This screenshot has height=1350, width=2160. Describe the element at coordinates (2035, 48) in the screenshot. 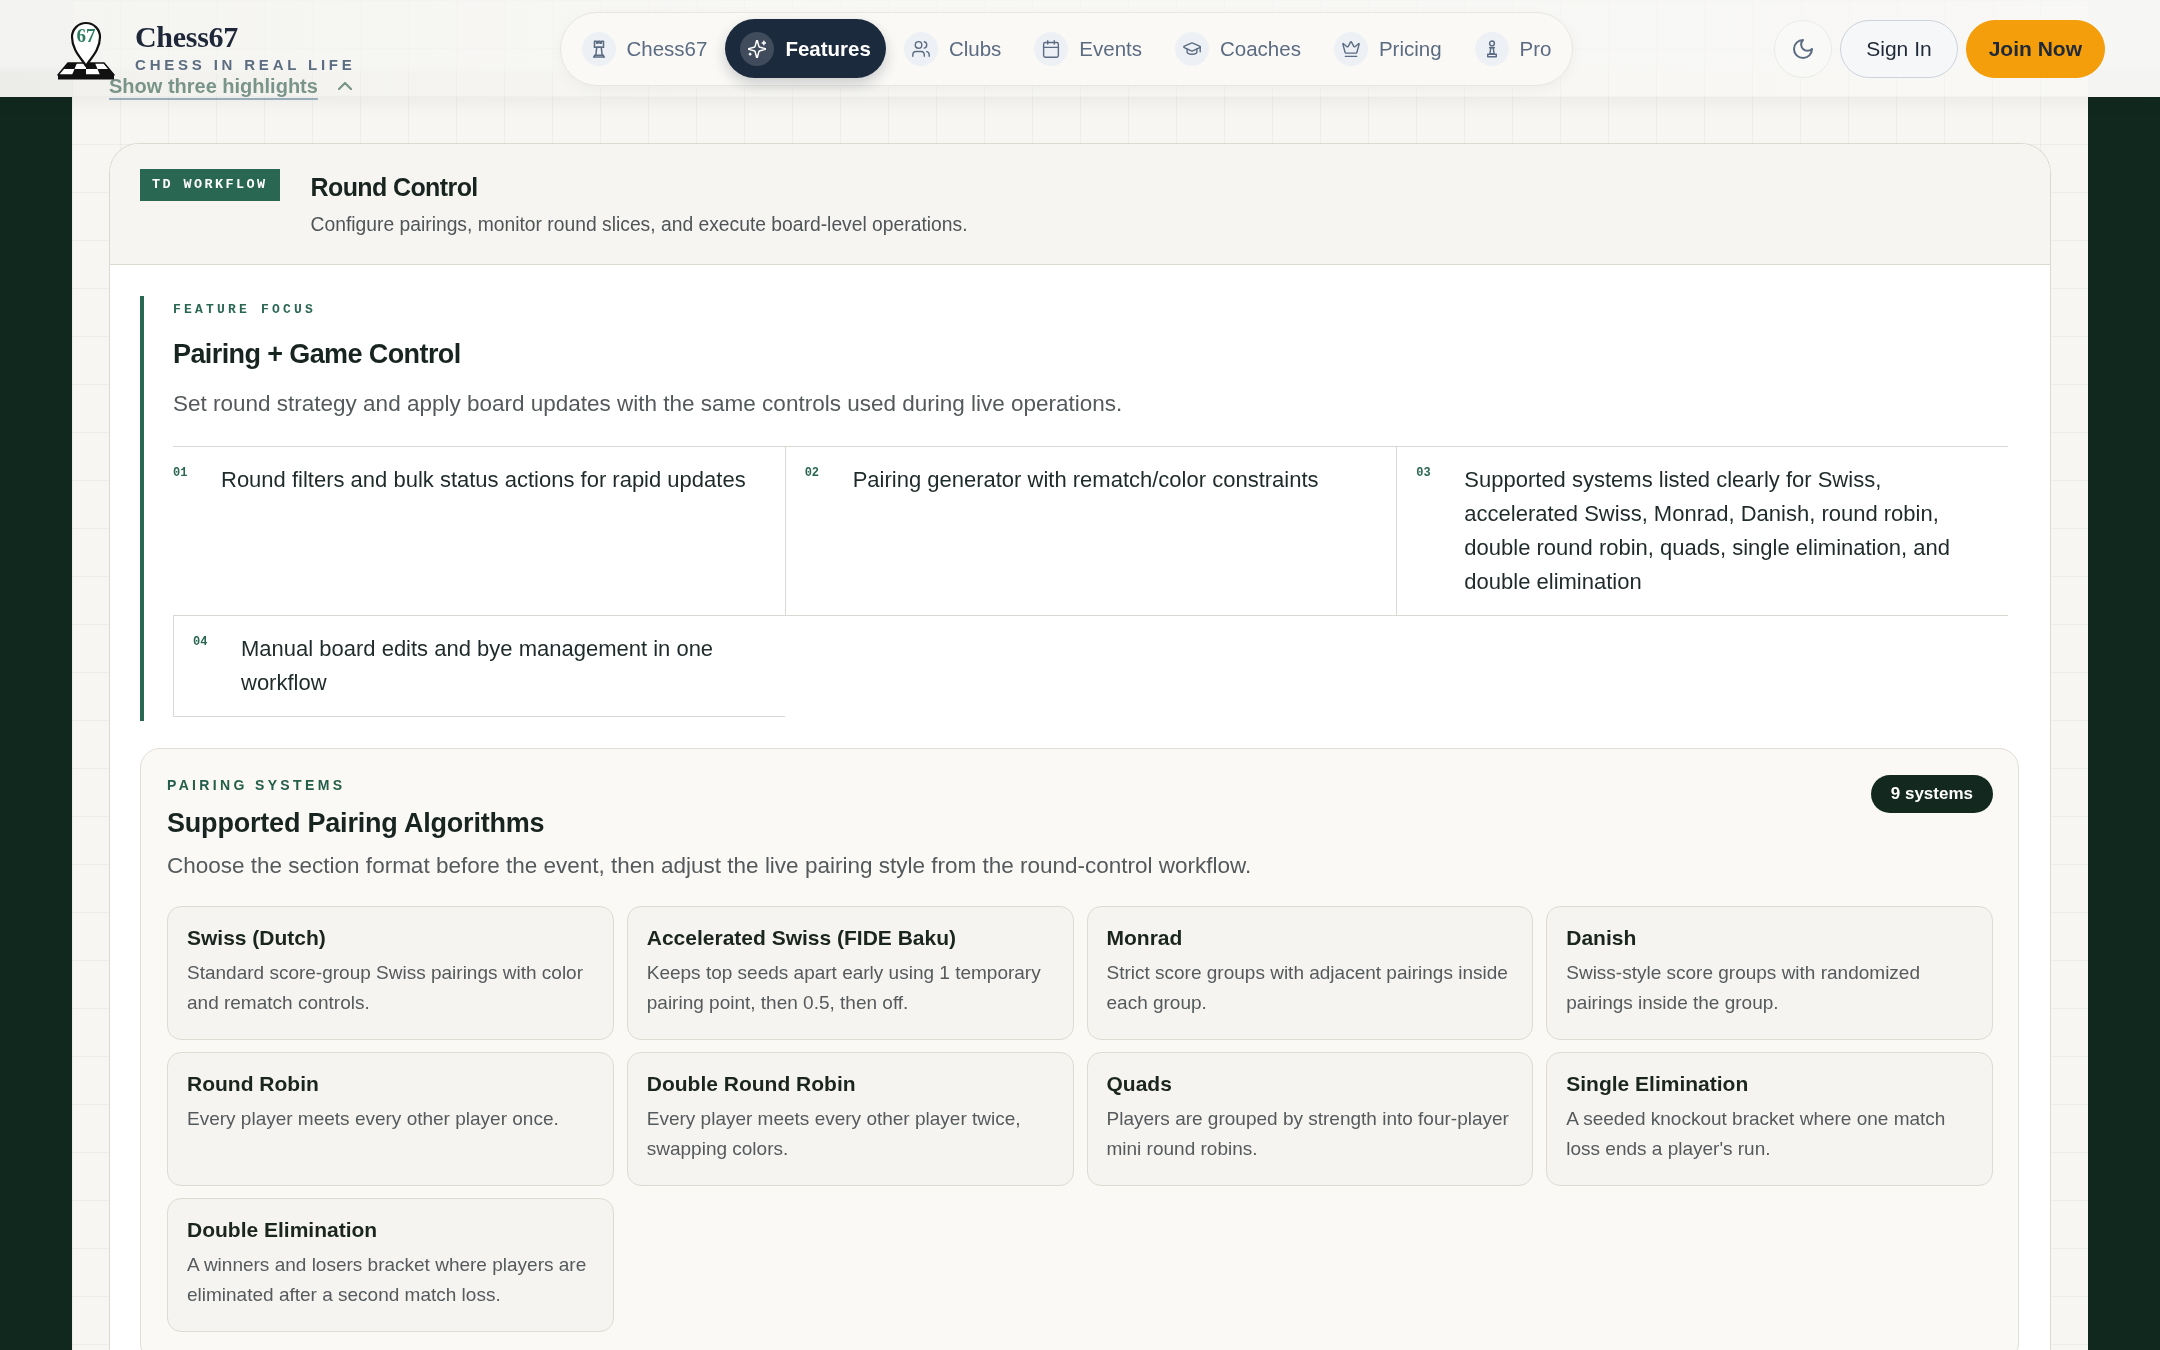

I see `join-button: Join Now` at that location.